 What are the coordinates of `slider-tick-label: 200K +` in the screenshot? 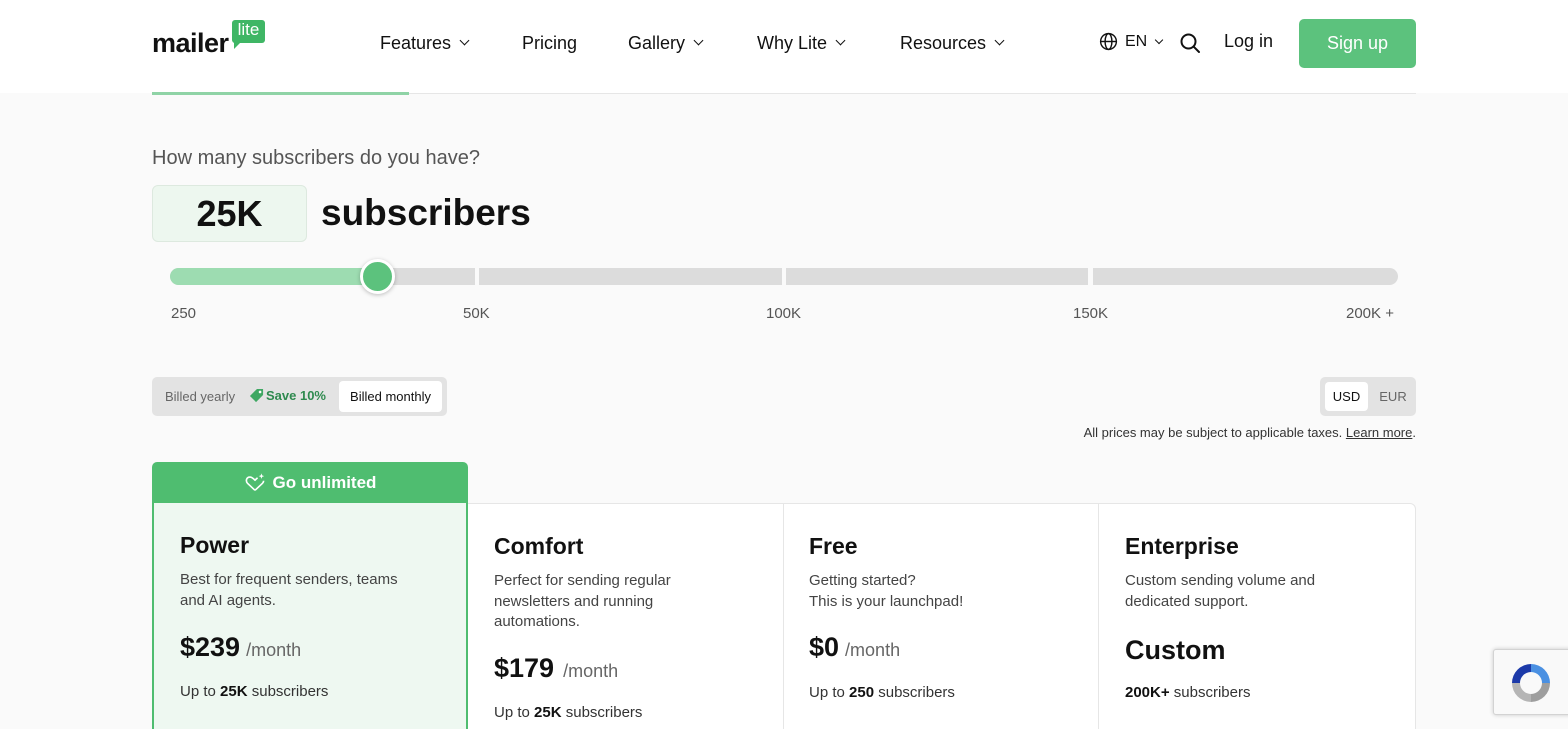 It's located at (1370, 313).